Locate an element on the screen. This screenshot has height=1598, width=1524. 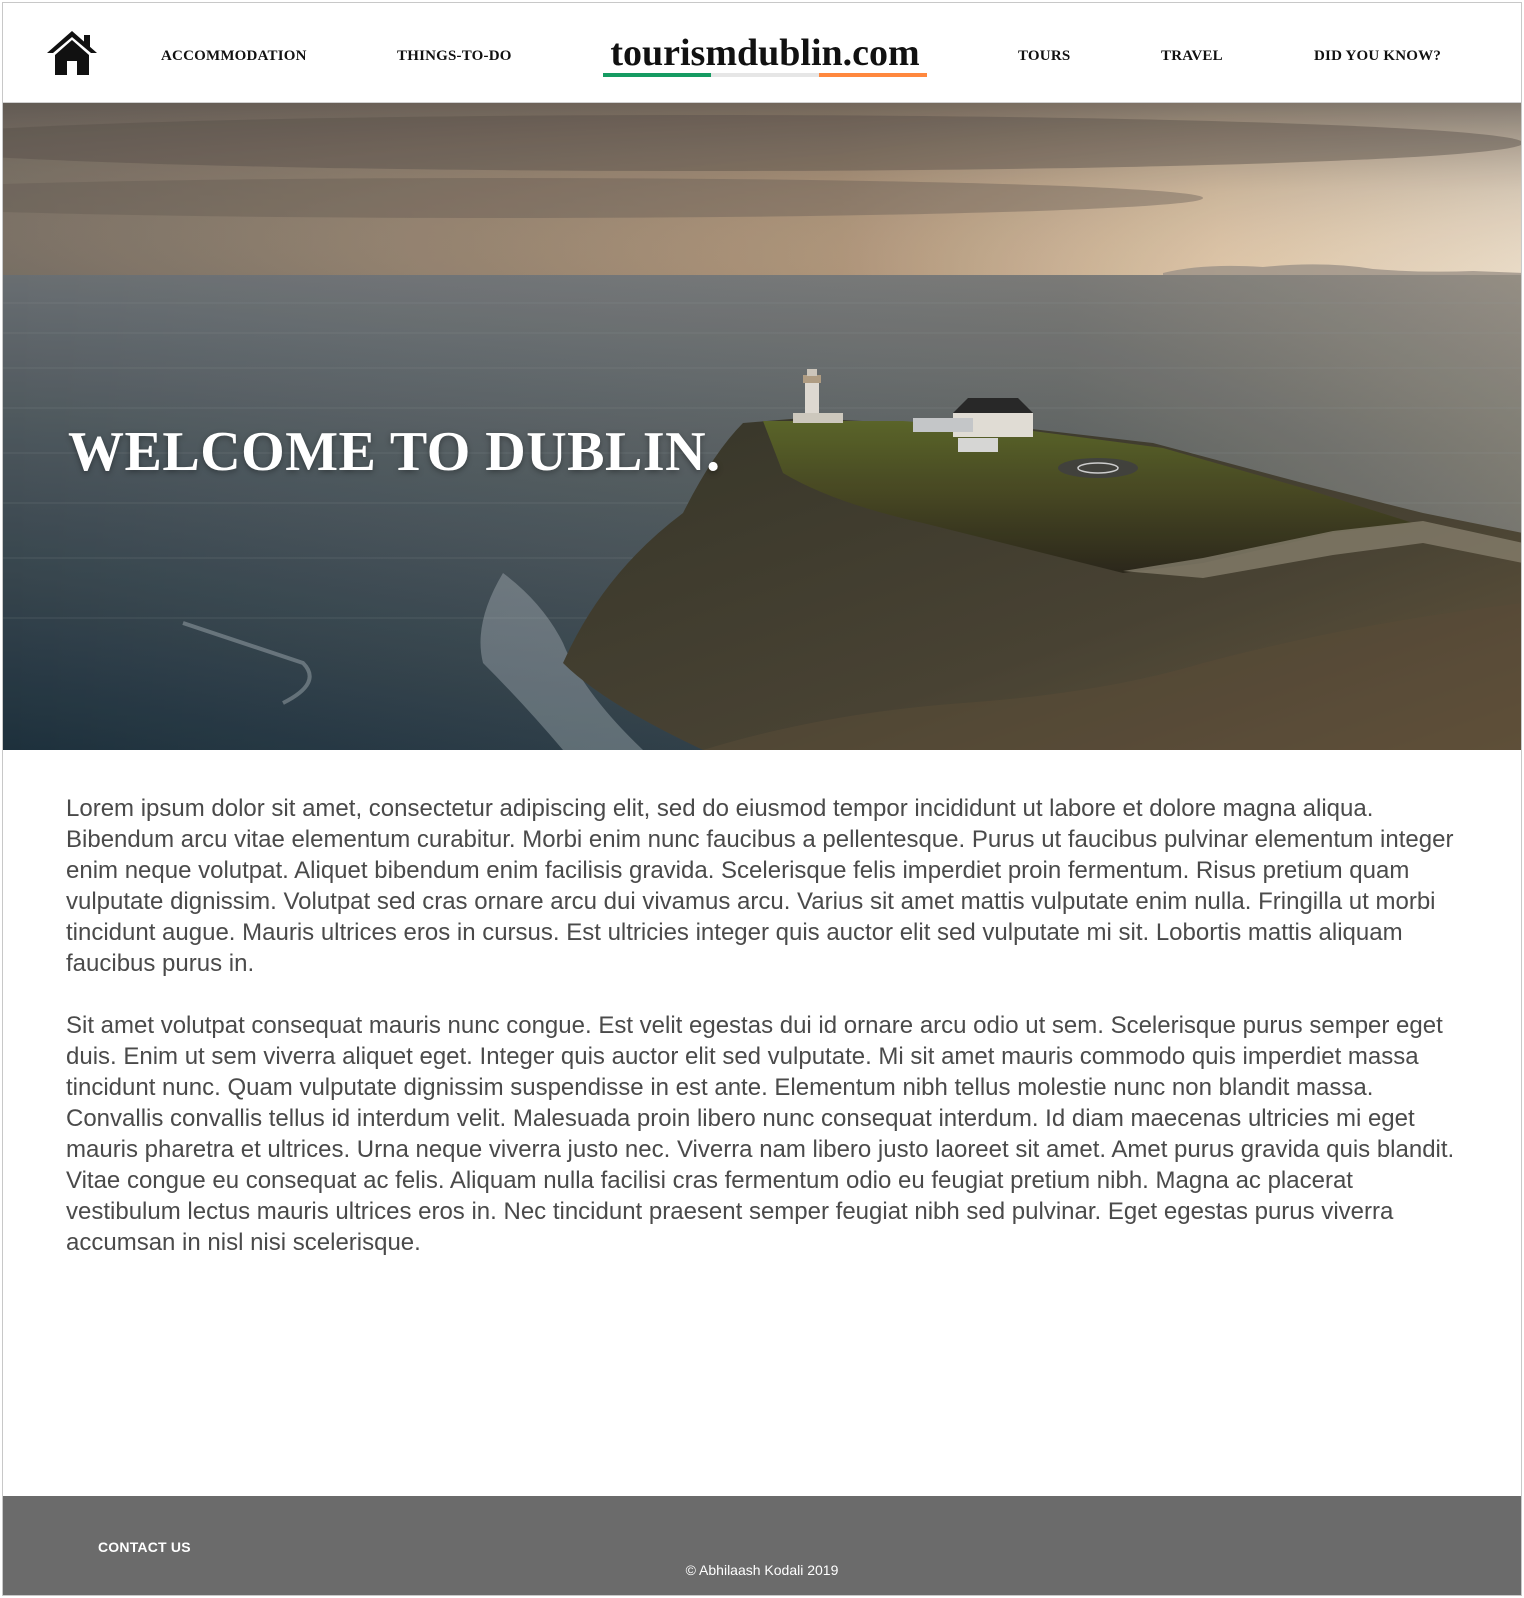
brand-underline-white is located at coordinates (765, 75).